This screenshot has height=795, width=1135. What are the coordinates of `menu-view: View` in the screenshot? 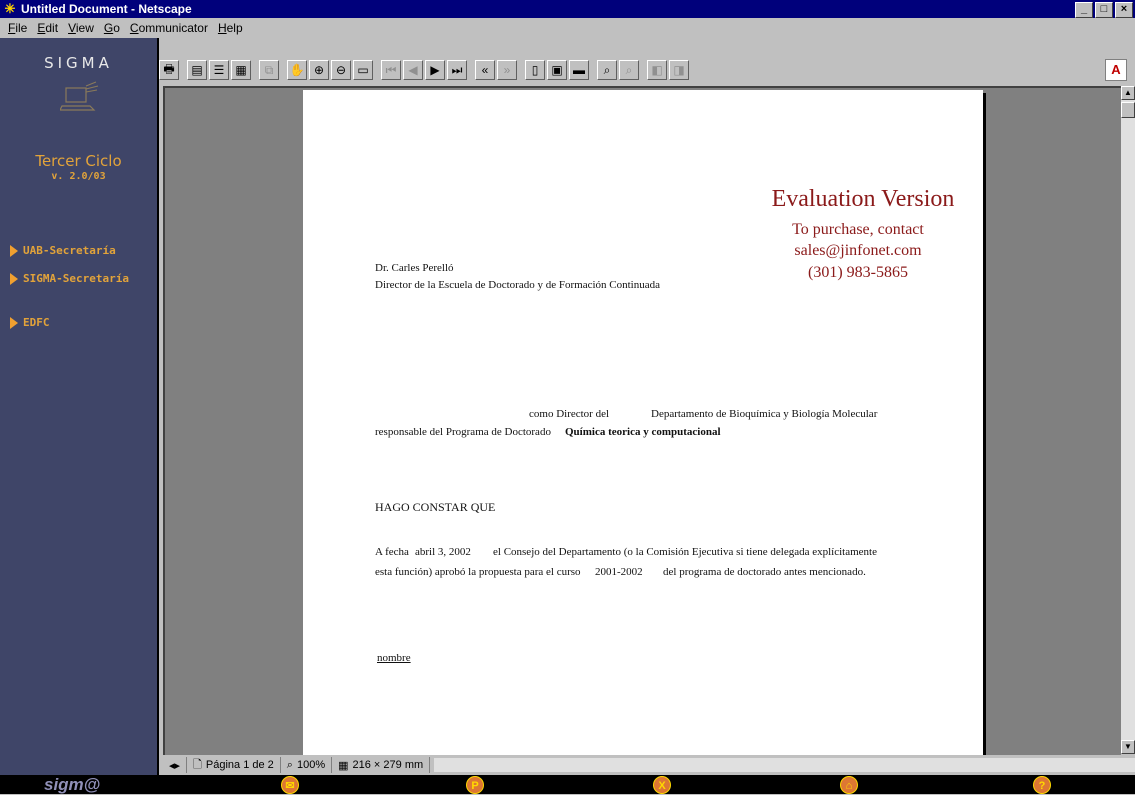 It's located at (81, 28).